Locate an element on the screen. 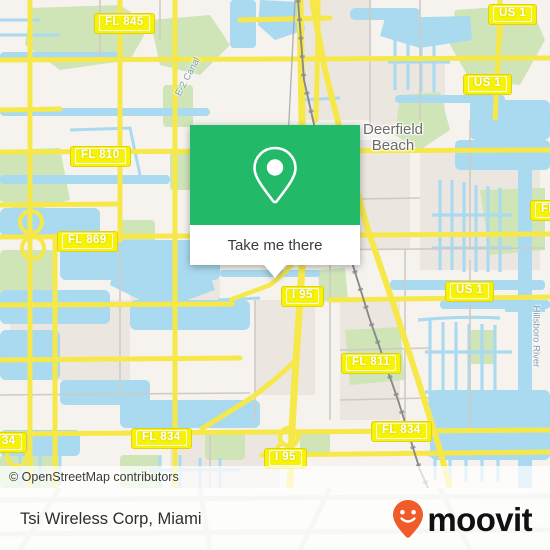 This screenshot has width=550, height=550. shield-fl-810: FL 810 is located at coordinates (100, 156).